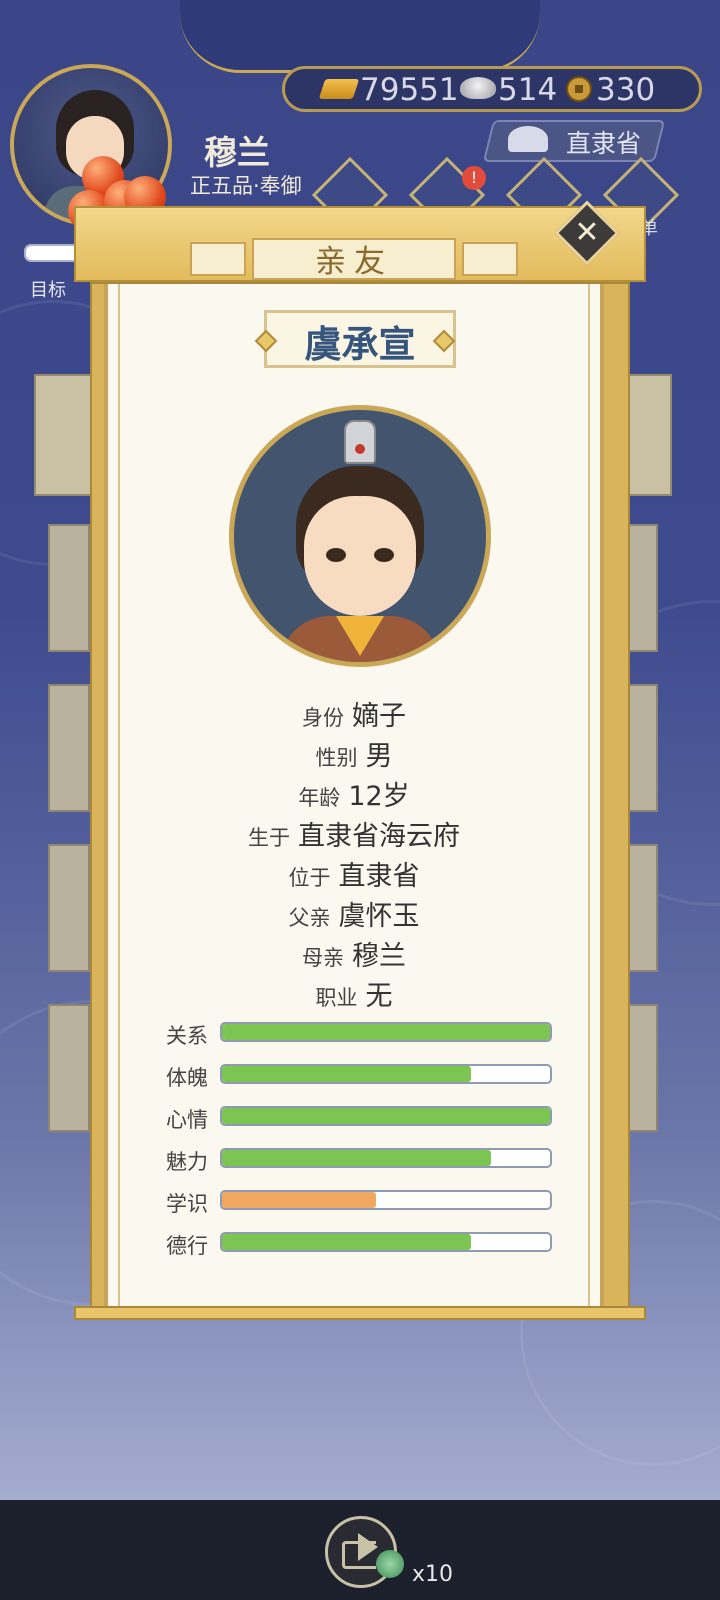  Describe the element at coordinates (187, 1120) in the screenshot. I see `stat-label: 心情` at that location.